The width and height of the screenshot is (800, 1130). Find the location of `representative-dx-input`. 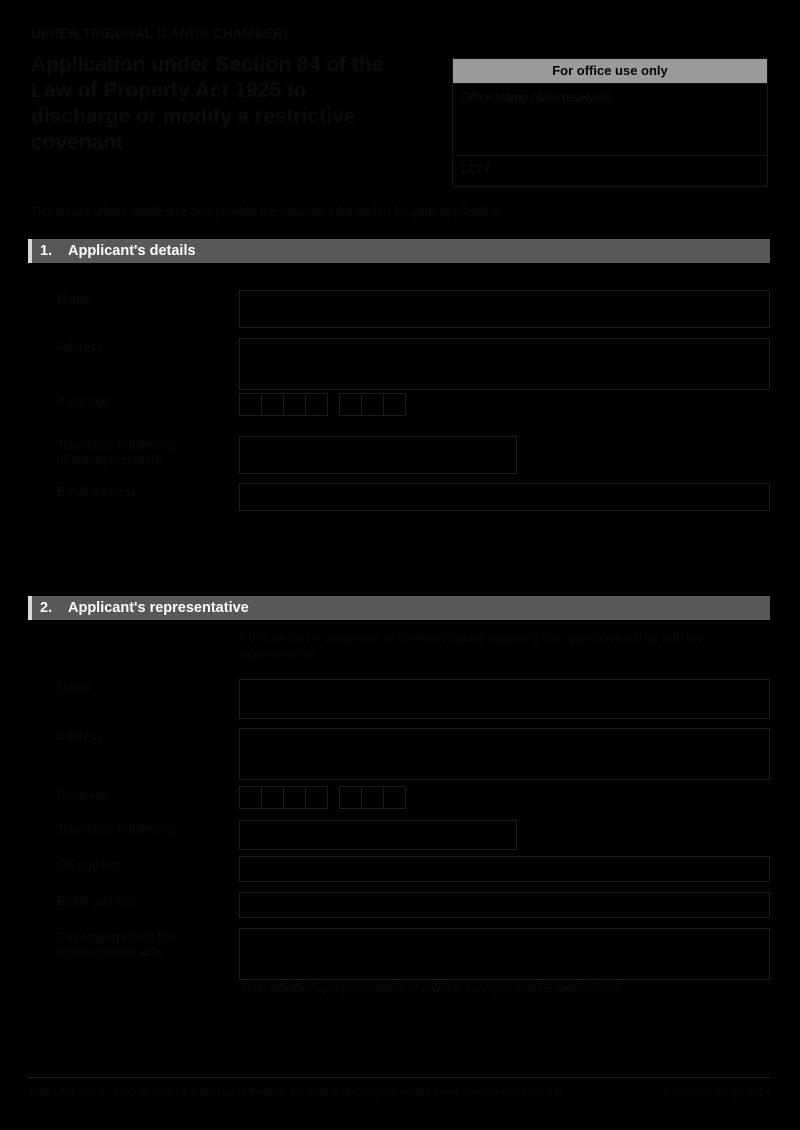

representative-dx-input is located at coordinates (504, 869).